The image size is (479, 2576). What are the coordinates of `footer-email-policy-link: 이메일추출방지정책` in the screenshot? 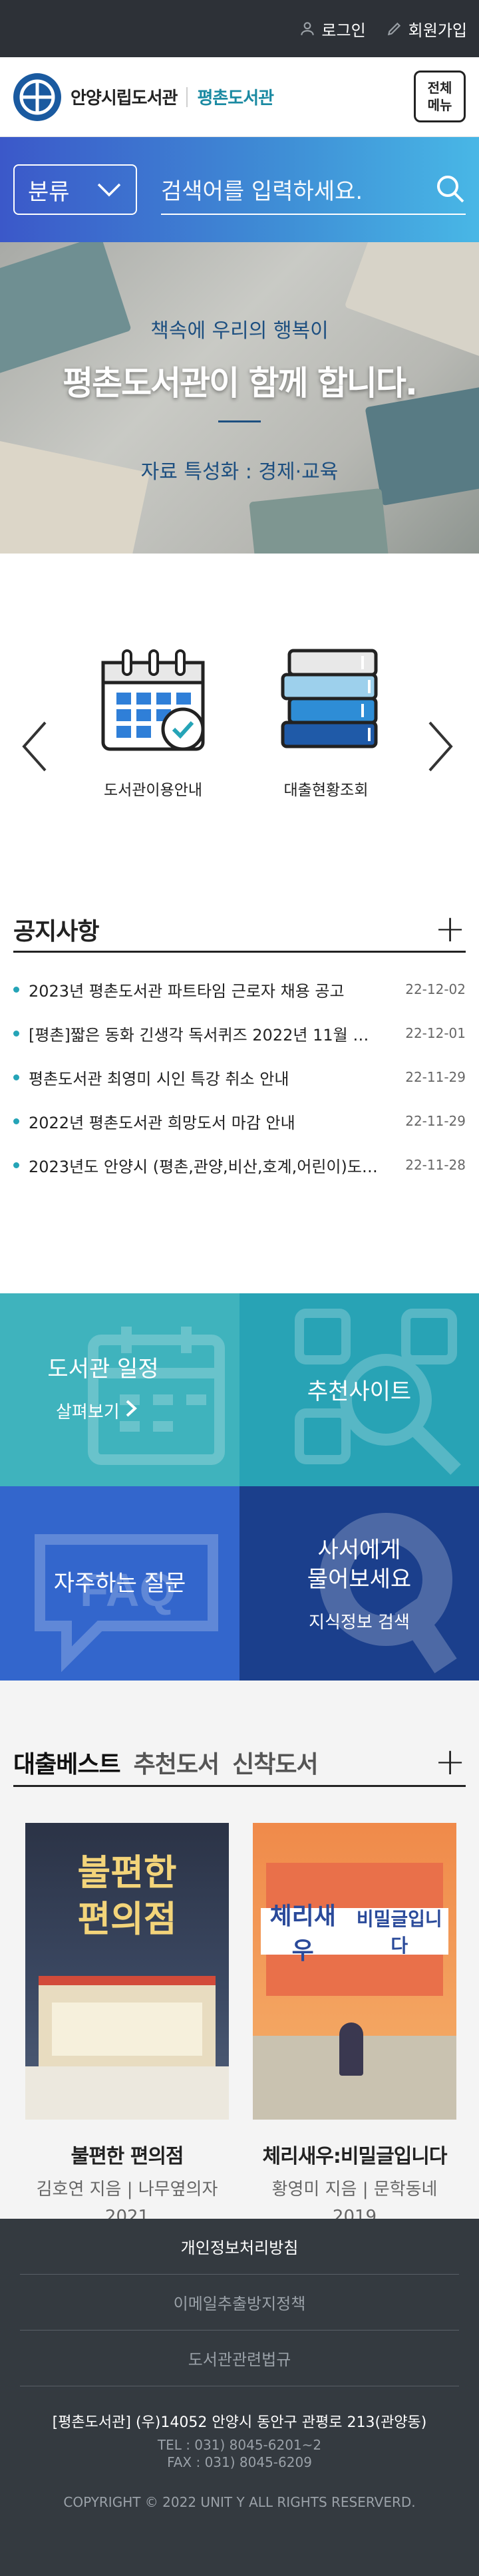 It's located at (239, 2303).